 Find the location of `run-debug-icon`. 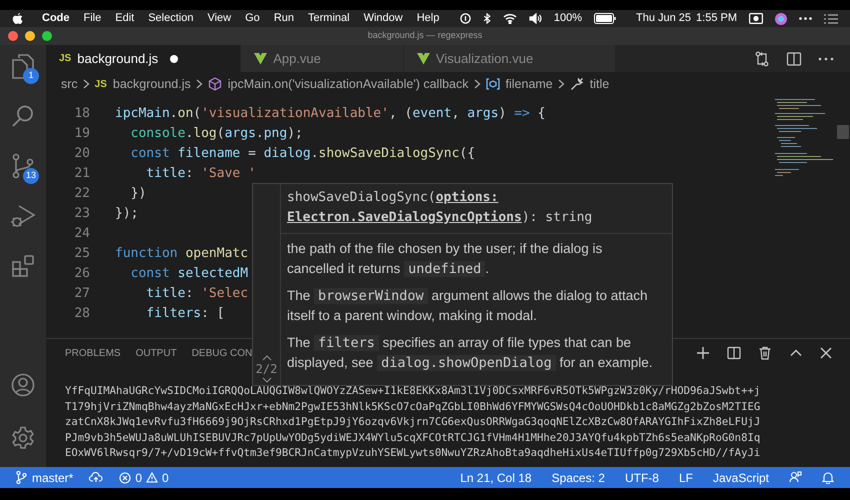

run-debug-icon is located at coordinates (23, 216).